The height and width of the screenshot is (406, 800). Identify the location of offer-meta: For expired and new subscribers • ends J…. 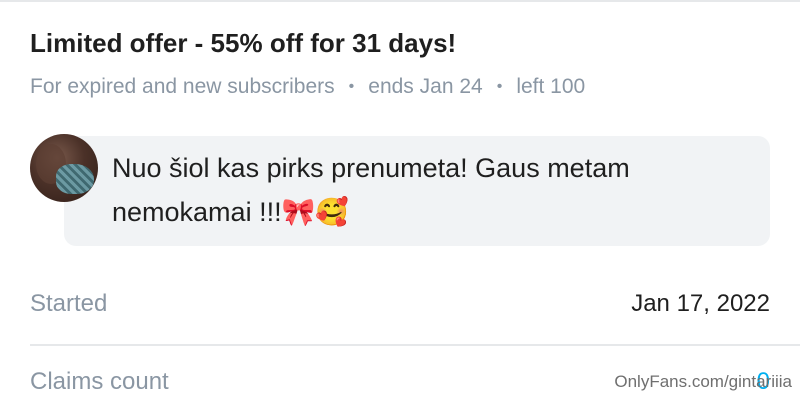
(307, 87).